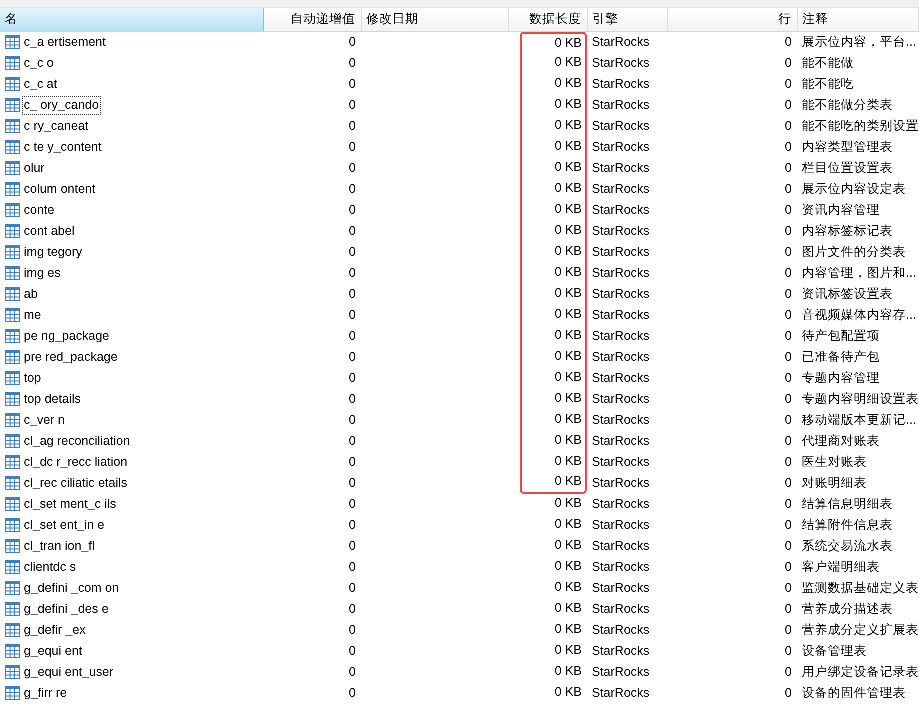  What do you see at coordinates (65, 42) in the screenshot?
I see `table-name: c_a ertisement` at bounding box center [65, 42].